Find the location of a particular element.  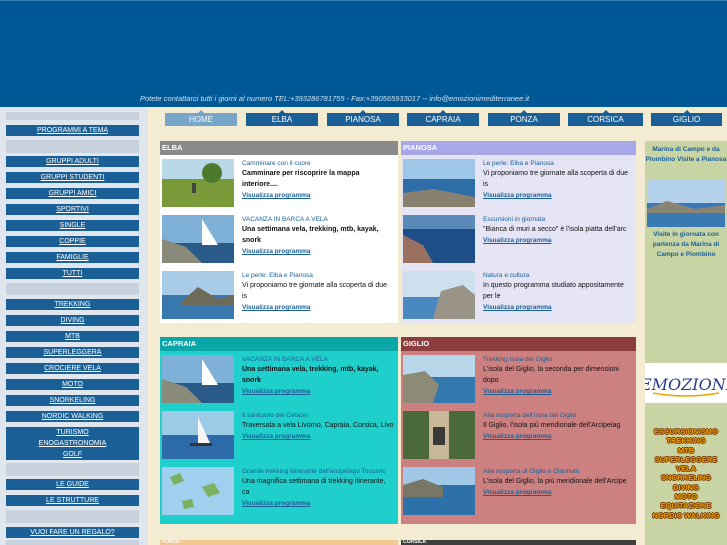

item-title: Camminare con il cuore is located at coordinates (318, 163).